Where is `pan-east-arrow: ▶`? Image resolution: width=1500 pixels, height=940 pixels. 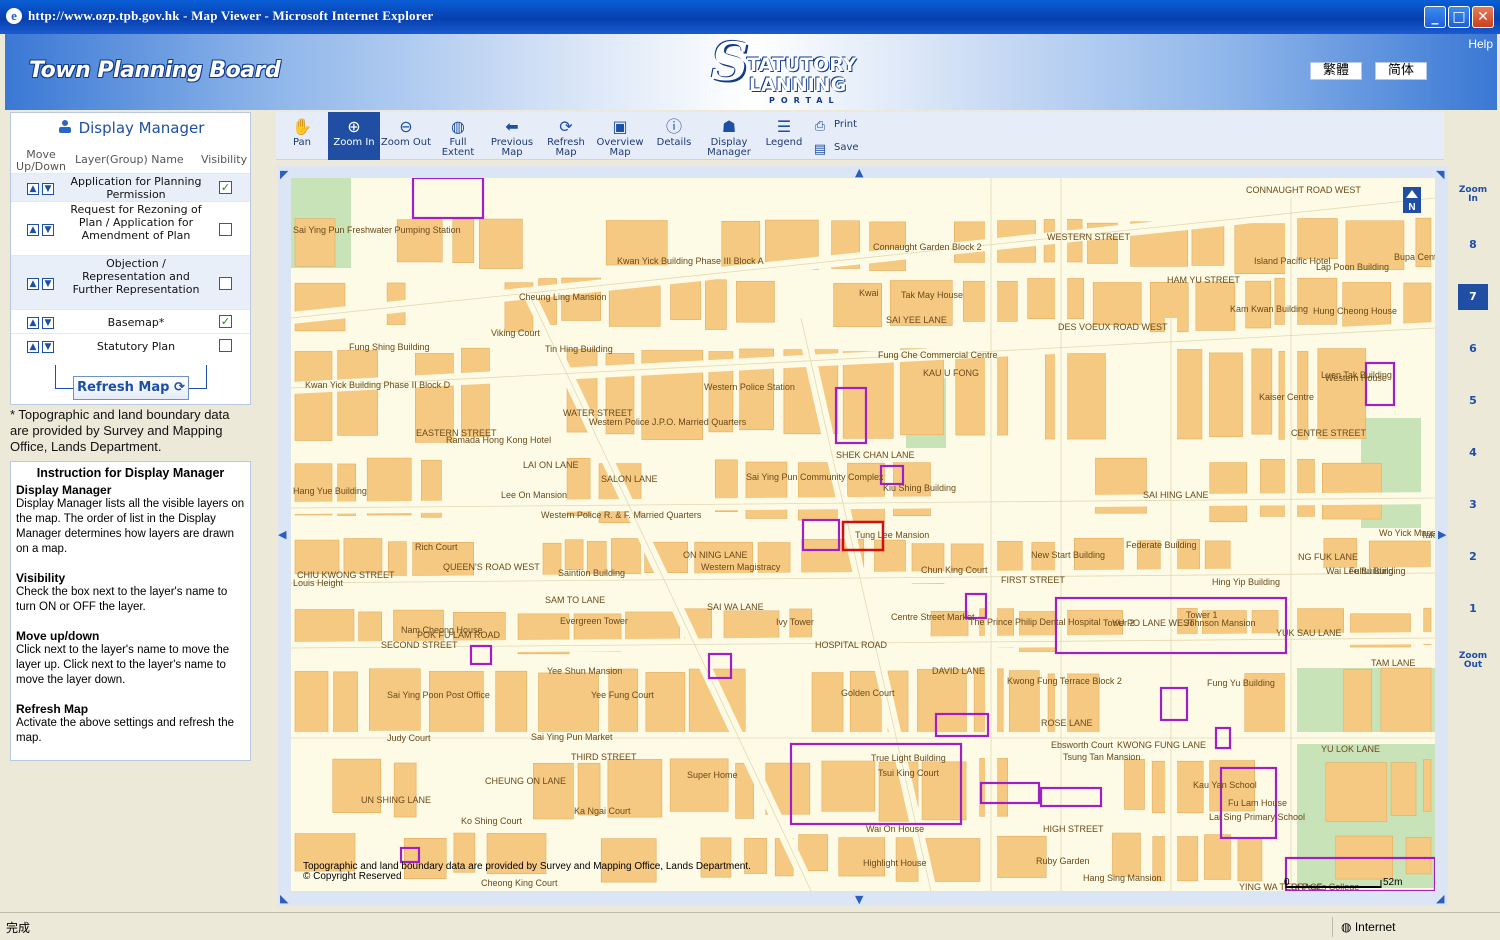
pan-east-arrow: ▶ is located at coordinates (1442, 534).